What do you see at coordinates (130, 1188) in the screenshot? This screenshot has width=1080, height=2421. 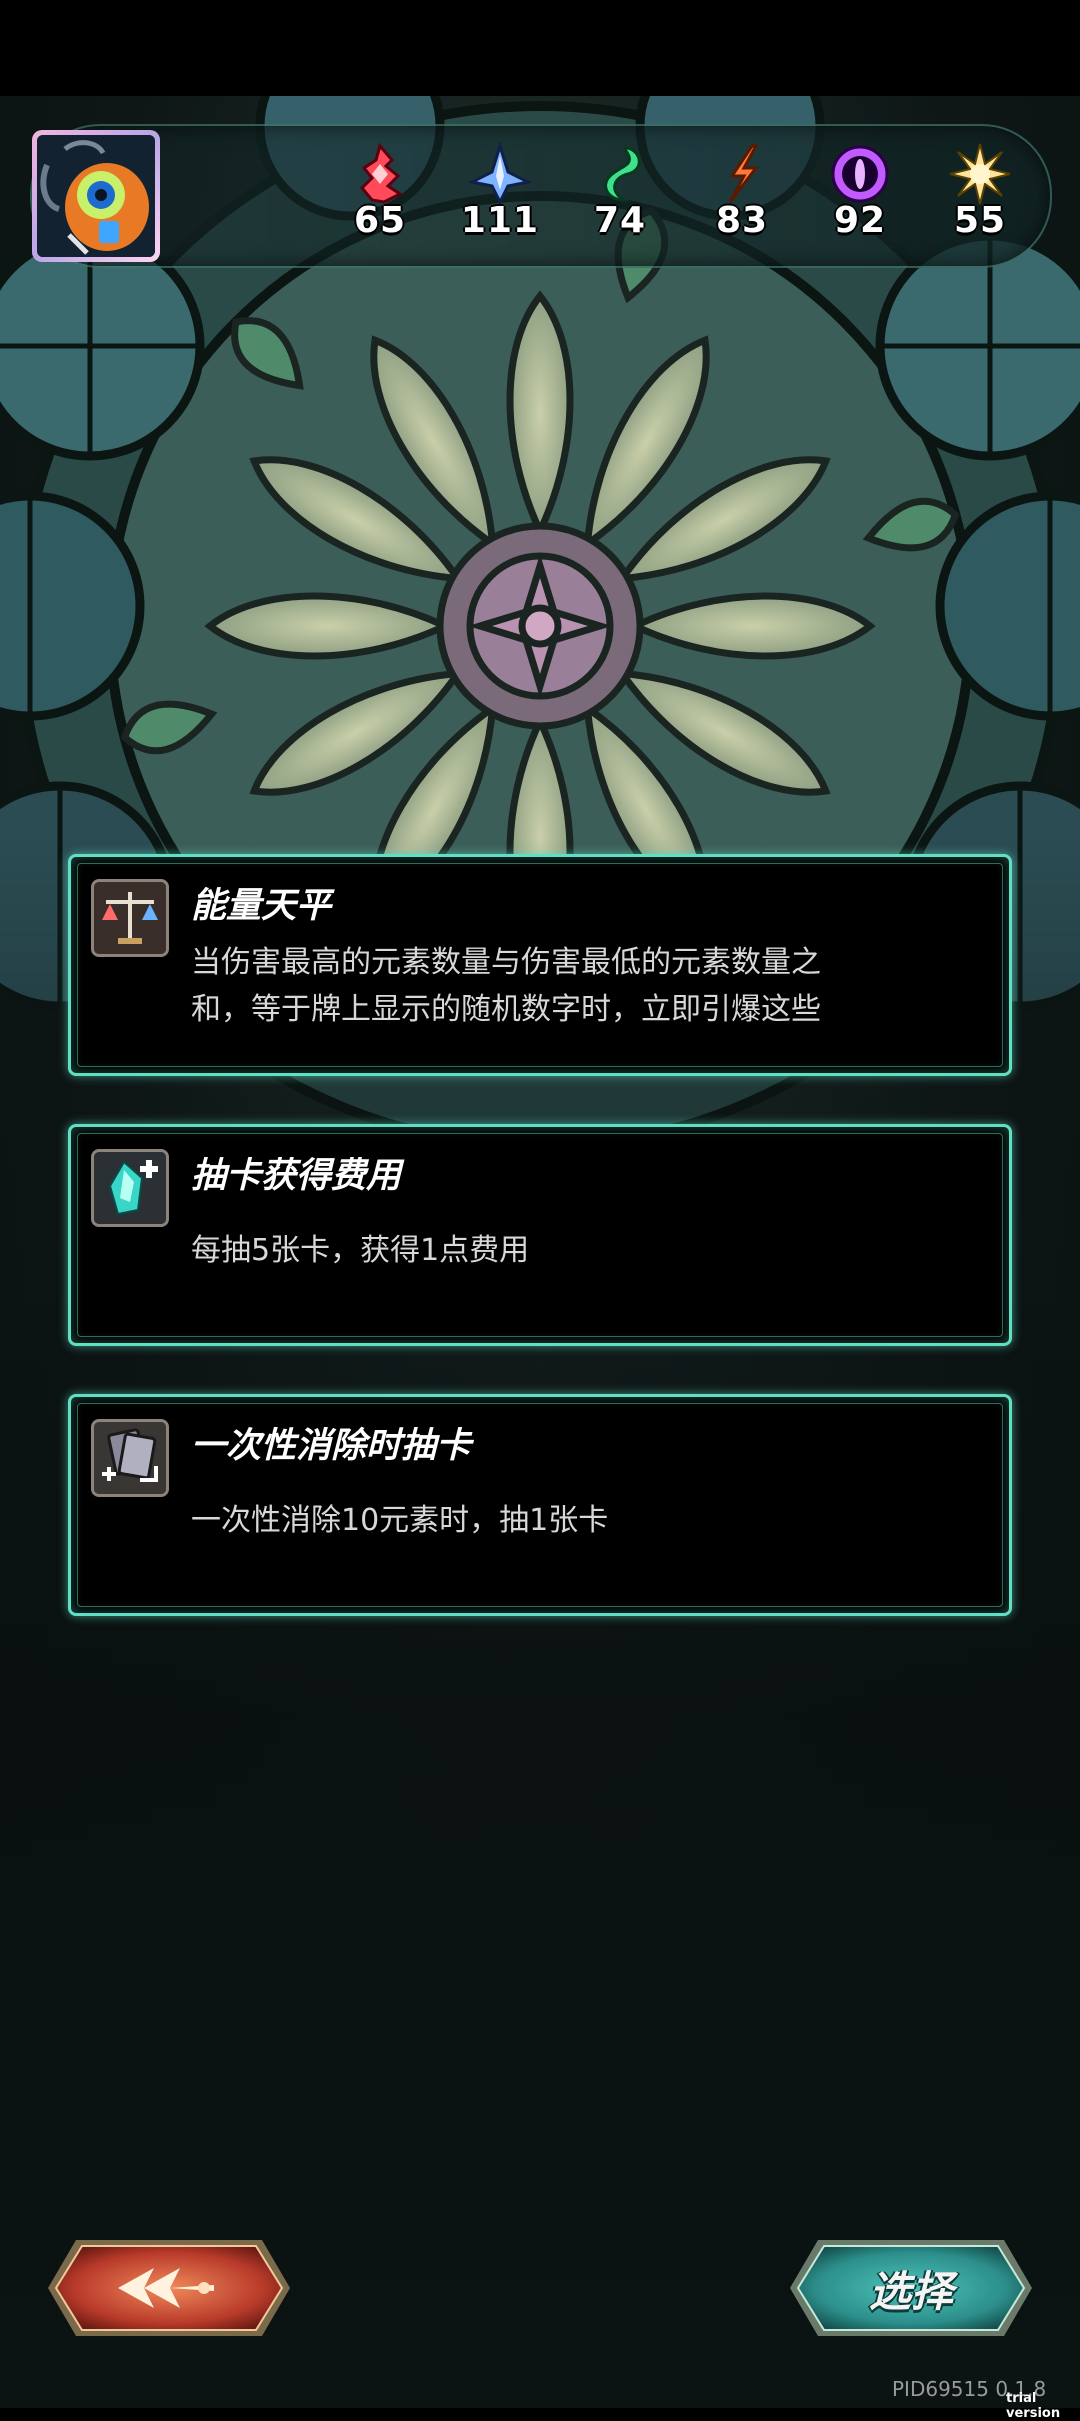 I see `crystal-plus-icon` at bounding box center [130, 1188].